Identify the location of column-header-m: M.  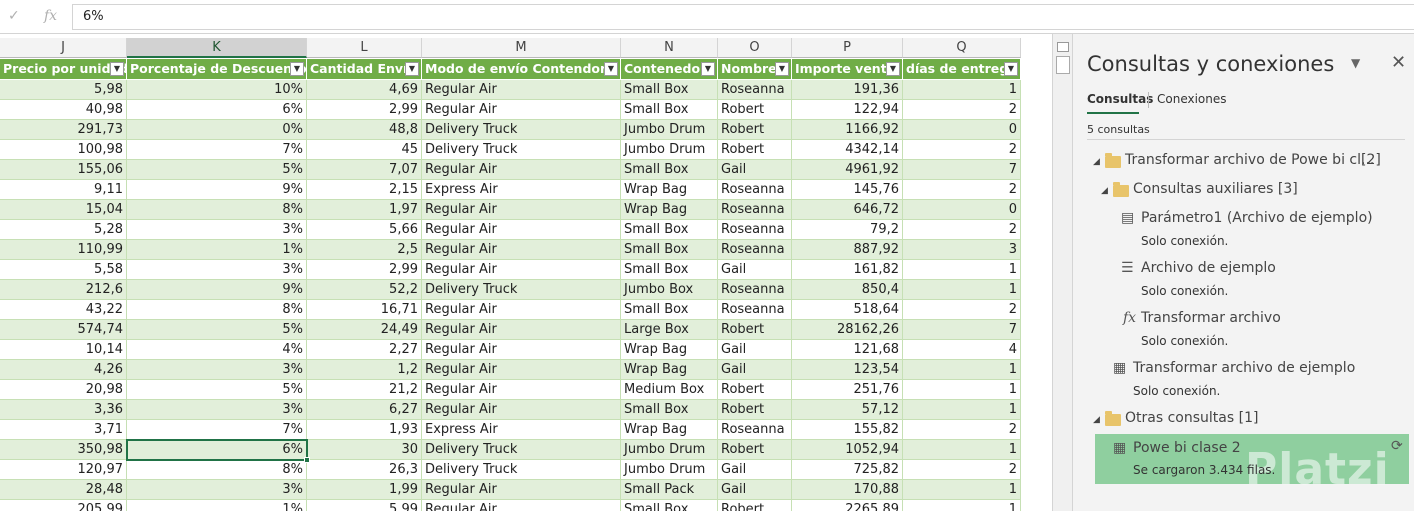
(521, 48).